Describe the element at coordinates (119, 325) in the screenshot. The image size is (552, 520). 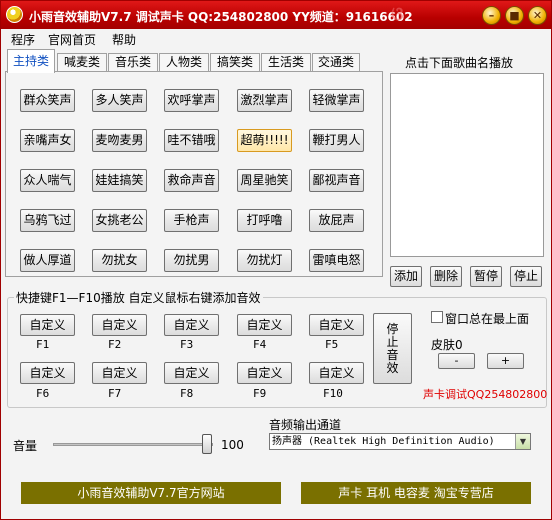
I see `custom-button-f2: 自定义` at that location.